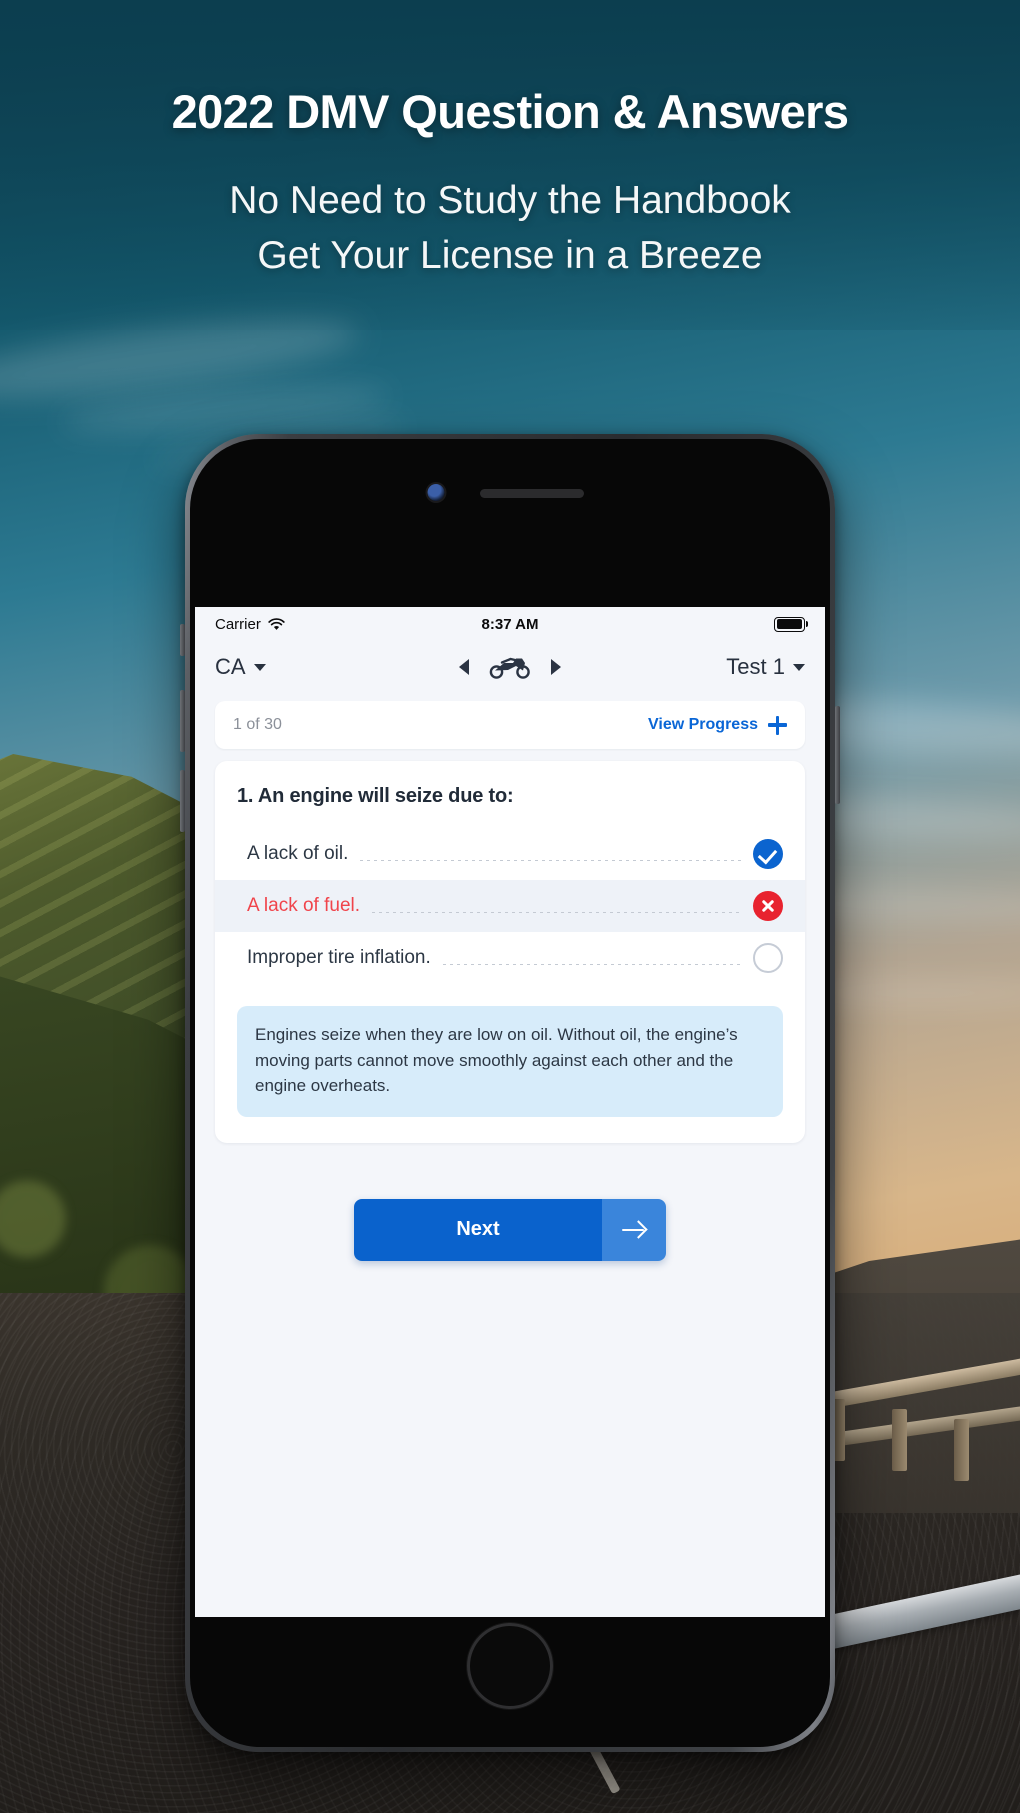 The image size is (1020, 1813). Describe the element at coordinates (436, 492) in the screenshot. I see `front-camera-icon` at that location.